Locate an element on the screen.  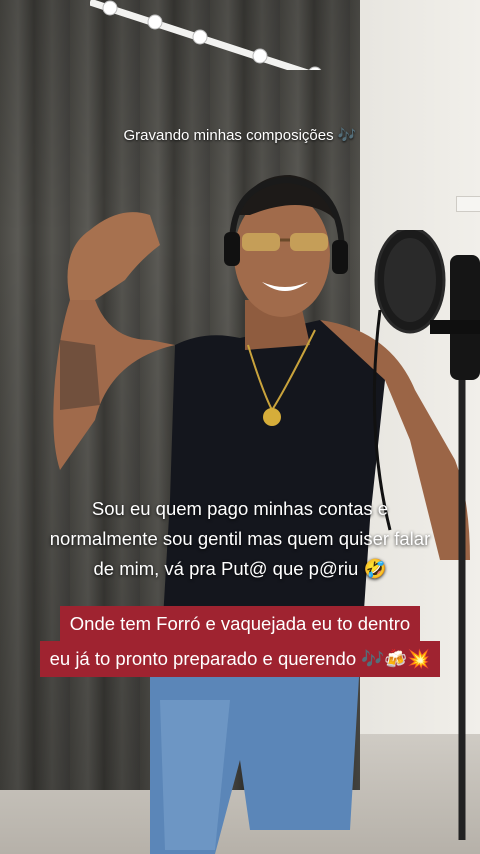
top-caption-text: Gravando minhas composições is located at coordinates (228, 135).